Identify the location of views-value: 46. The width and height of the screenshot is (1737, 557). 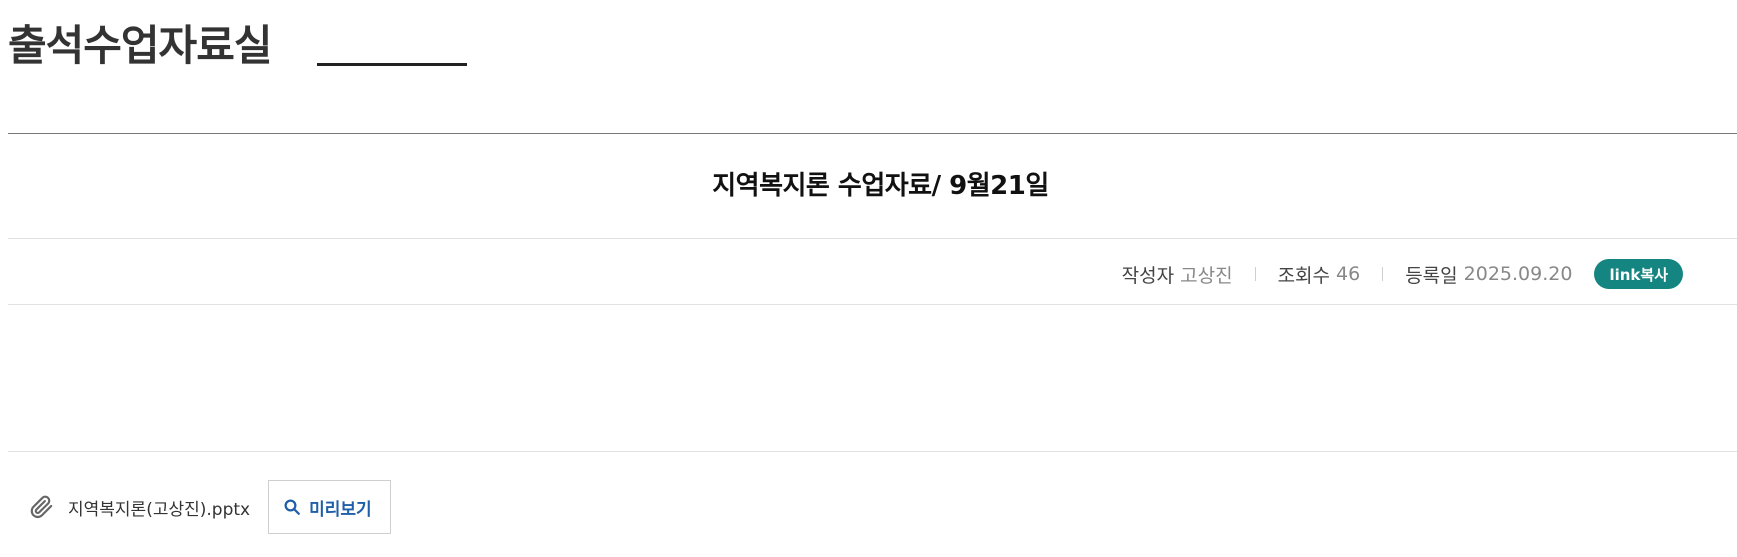
(1348, 274).